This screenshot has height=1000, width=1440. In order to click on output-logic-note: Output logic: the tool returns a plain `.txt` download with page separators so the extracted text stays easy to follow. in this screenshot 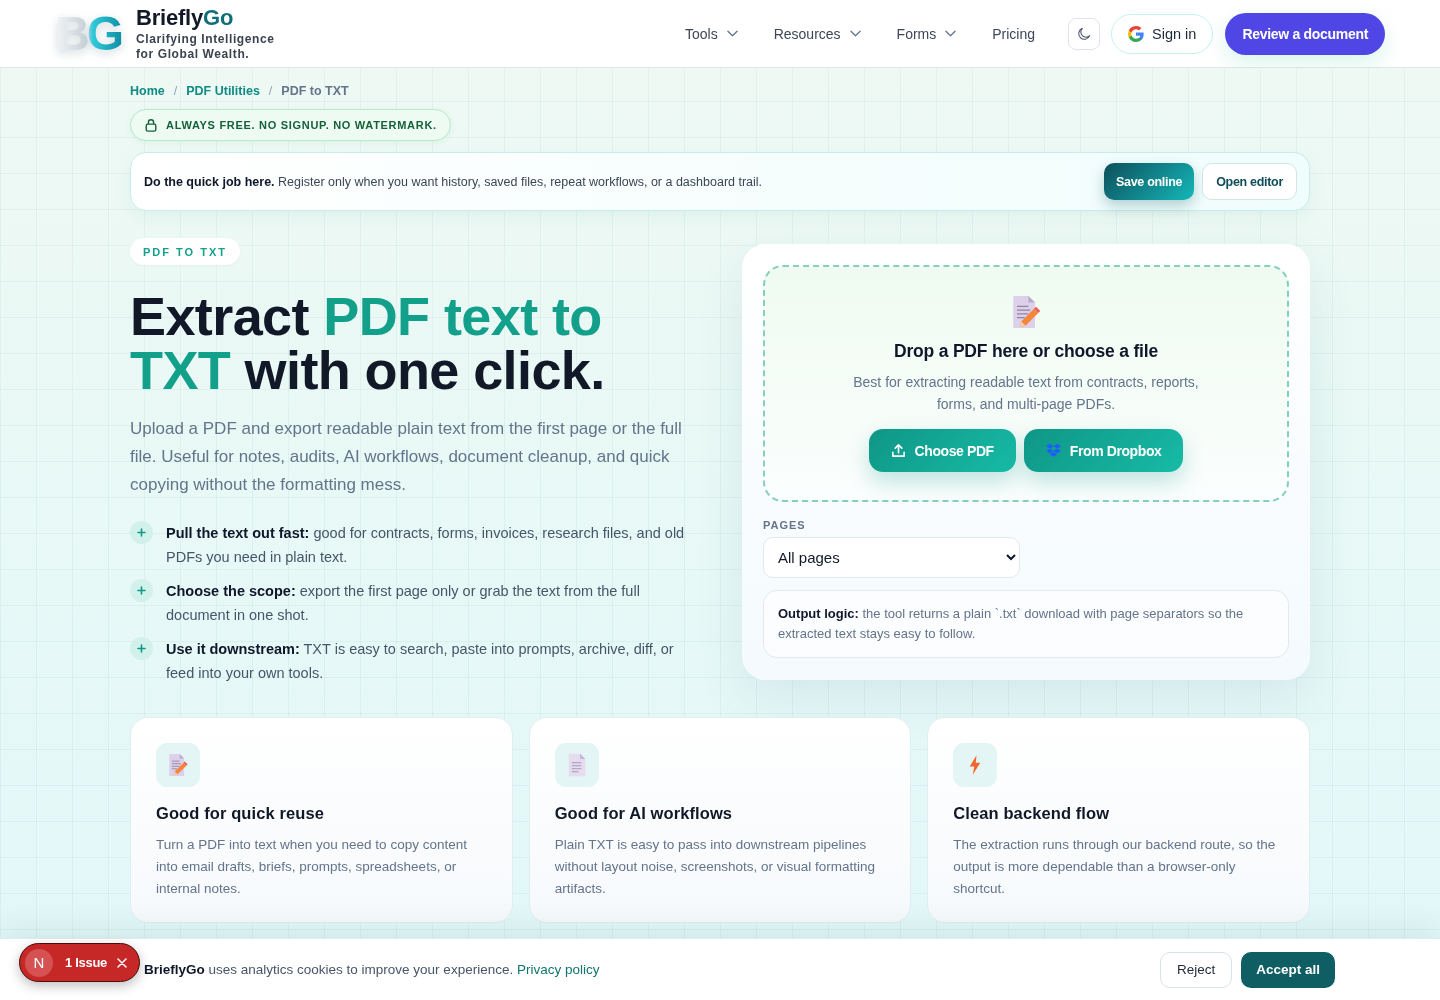, I will do `click(1026, 624)`.